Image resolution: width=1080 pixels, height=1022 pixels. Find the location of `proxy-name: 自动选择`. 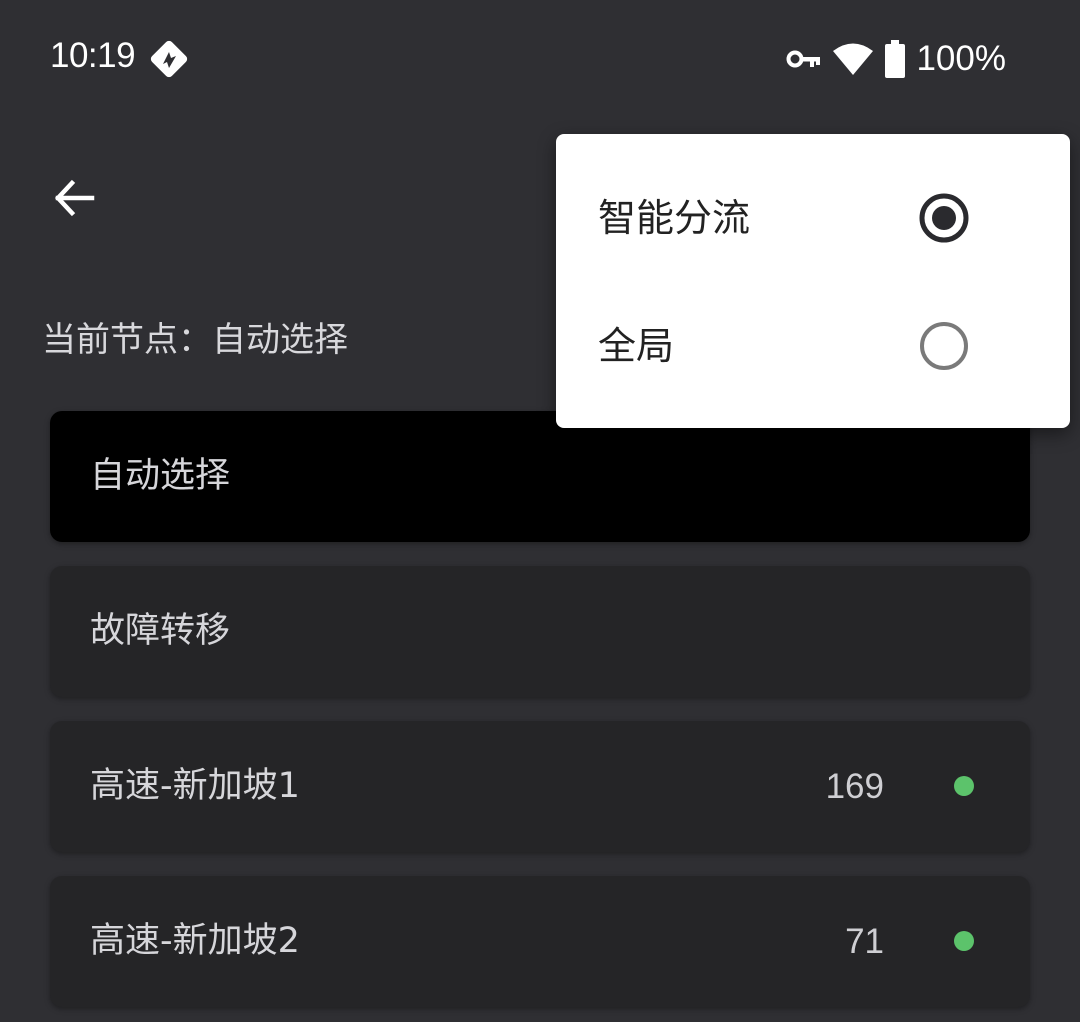

proxy-name: 自动选择 is located at coordinates (160, 476).